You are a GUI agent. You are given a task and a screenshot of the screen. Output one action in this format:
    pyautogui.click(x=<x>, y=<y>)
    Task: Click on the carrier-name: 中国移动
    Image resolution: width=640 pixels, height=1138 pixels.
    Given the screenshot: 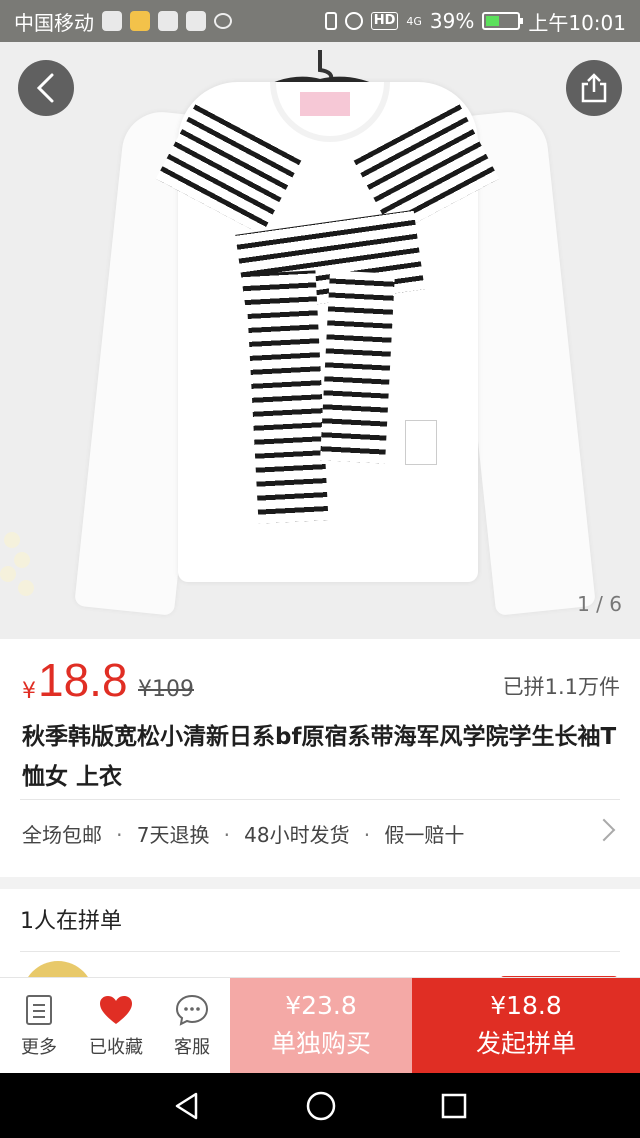 What is the action you would take?
    pyautogui.click(x=54, y=22)
    